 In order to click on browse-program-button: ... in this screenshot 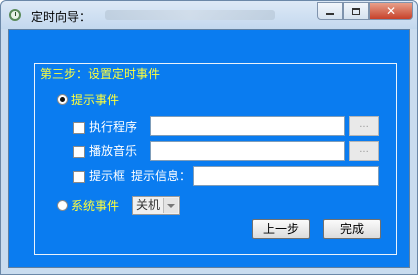, I will do `click(364, 126)`.